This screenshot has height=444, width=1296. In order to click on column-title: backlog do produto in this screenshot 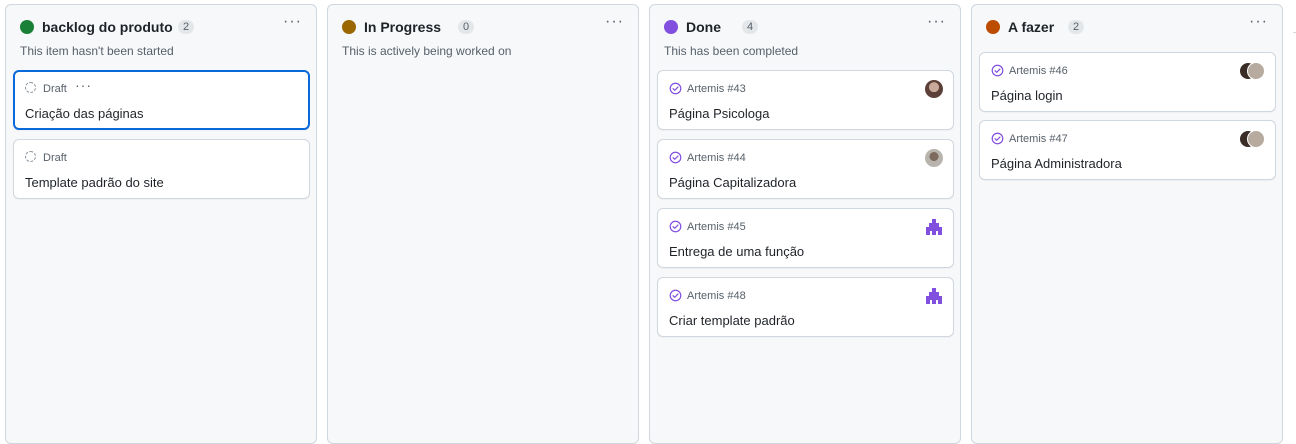, I will do `click(107, 27)`.